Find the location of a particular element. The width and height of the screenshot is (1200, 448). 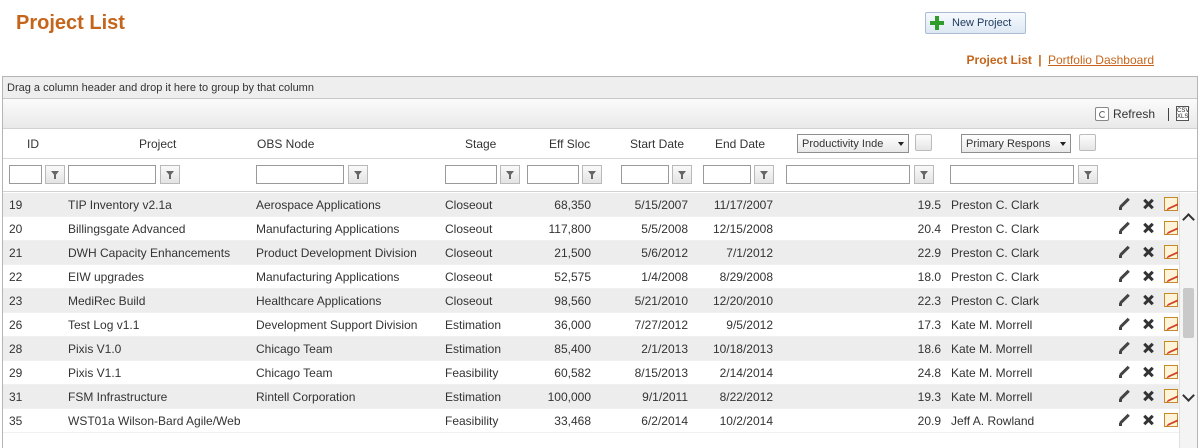

new-project-button: New Project is located at coordinates (975, 23).